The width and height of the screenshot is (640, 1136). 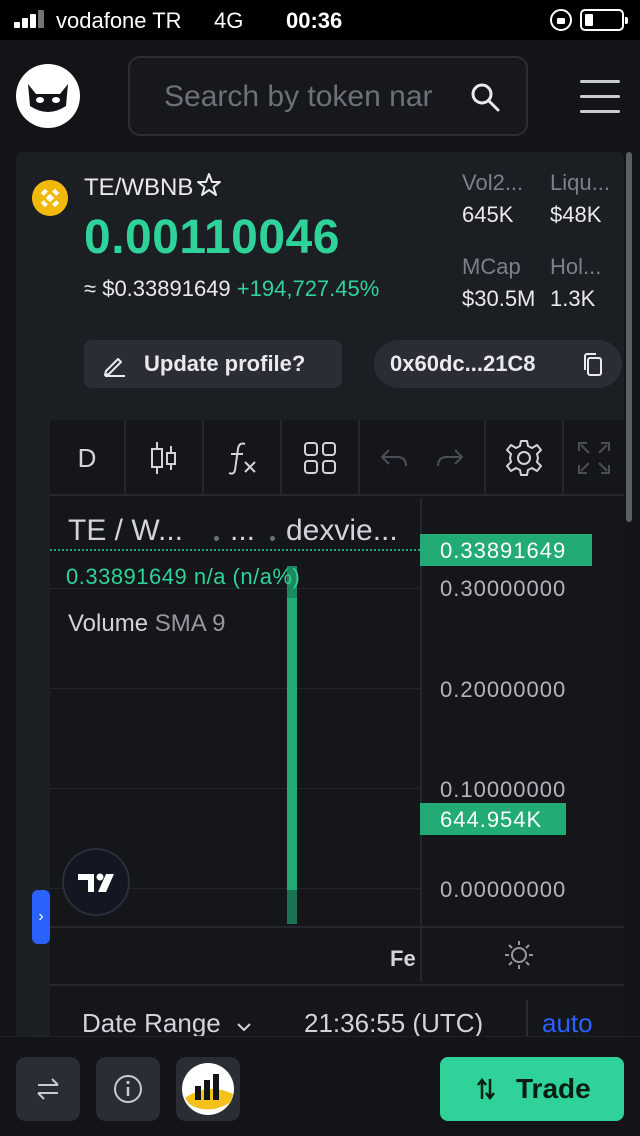 I want to click on stat-liquidity: Liqu... $48K, so click(x=580, y=199).